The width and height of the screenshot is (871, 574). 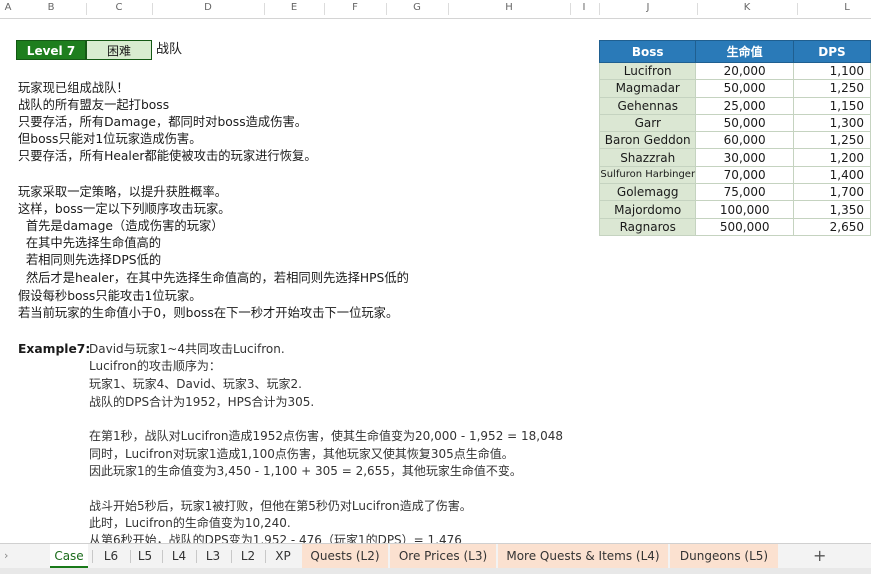 What do you see at coordinates (248, 556) in the screenshot?
I see `tab-l2: L2` at bounding box center [248, 556].